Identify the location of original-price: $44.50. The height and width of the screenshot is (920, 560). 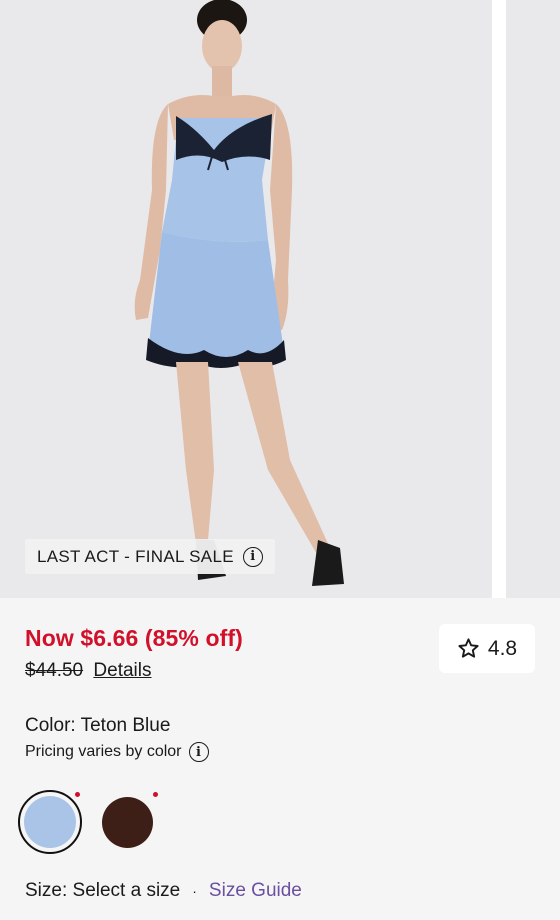
(54, 670).